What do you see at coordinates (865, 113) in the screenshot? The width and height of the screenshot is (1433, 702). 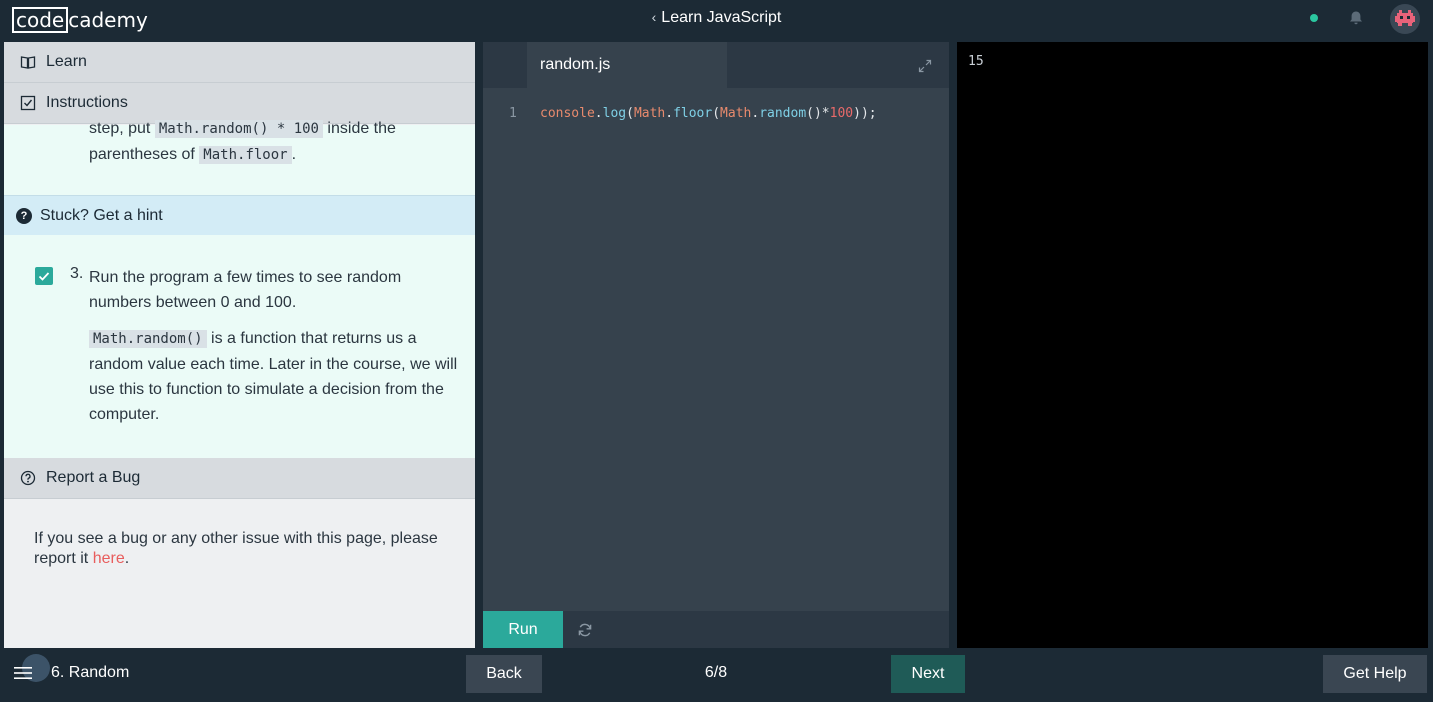 I see `code-token: ));` at bounding box center [865, 113].